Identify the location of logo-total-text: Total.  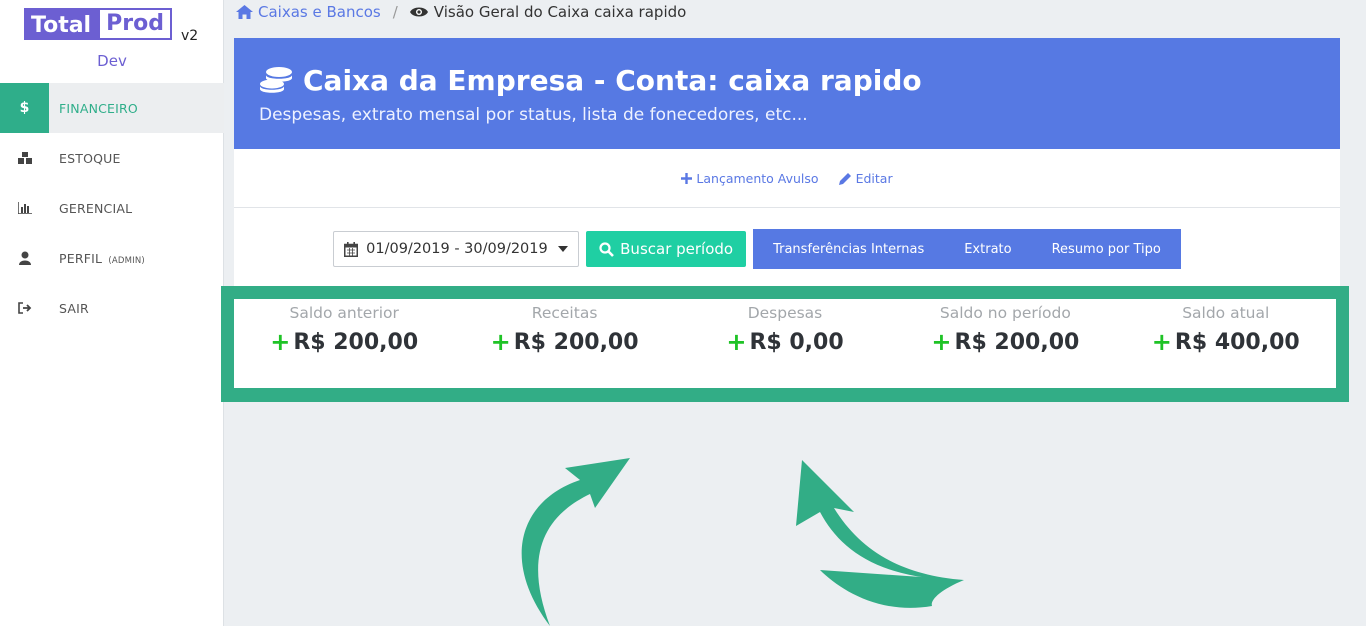
(61, 24).